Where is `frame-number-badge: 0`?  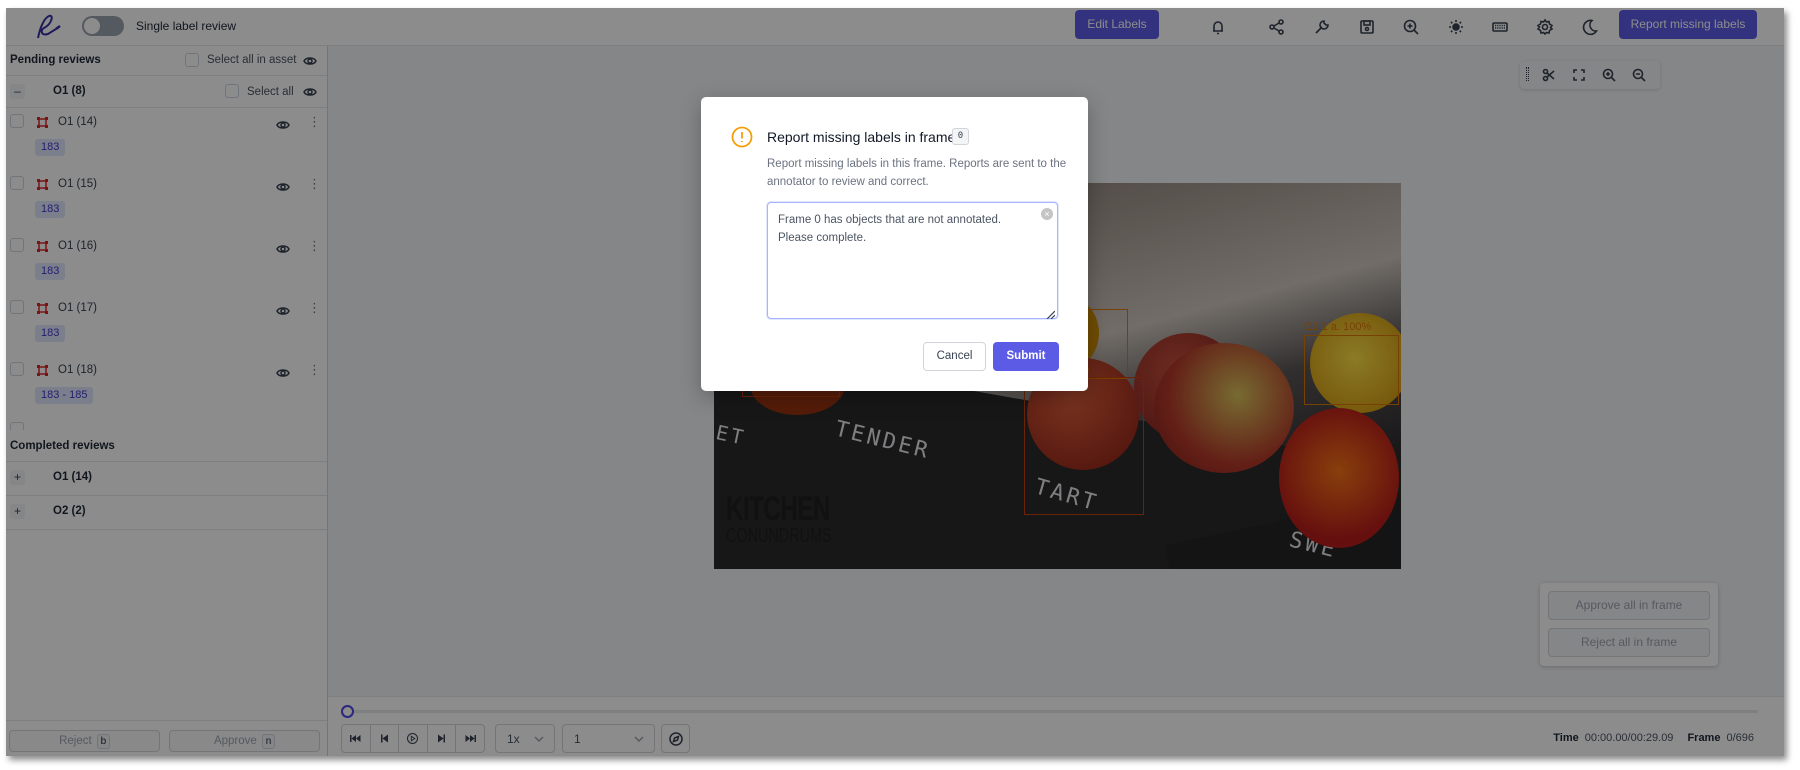 frame-number-badge: 0 is located at coordinates (960, 136).